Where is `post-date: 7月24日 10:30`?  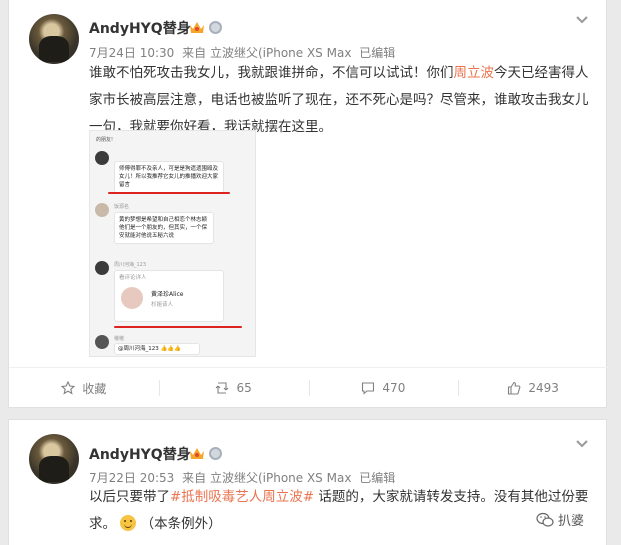 post-date: 7月24日 10:30 is located at coordinates (131, 53).